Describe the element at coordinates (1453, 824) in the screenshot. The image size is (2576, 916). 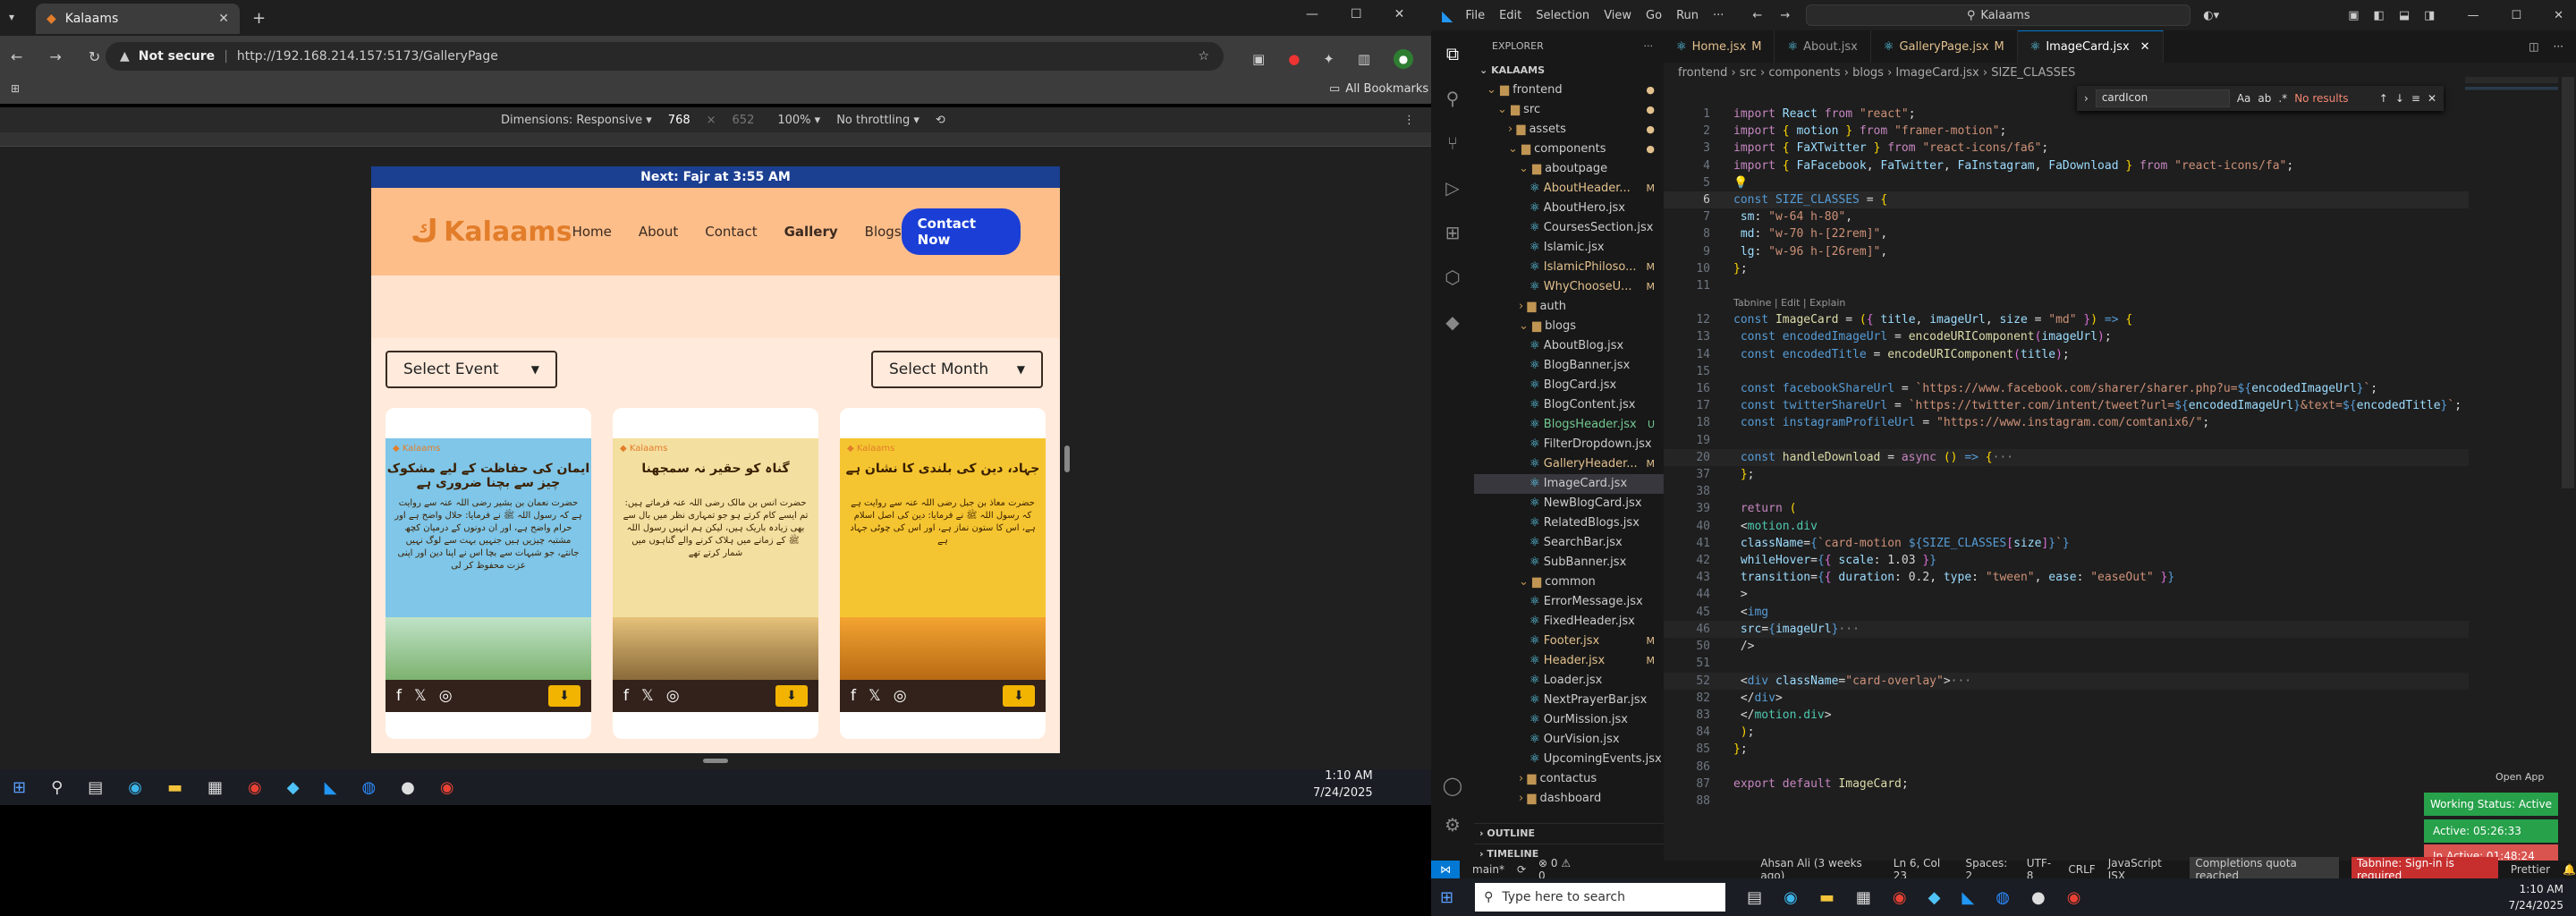
I see `gear-icon: ⚙` at that location.